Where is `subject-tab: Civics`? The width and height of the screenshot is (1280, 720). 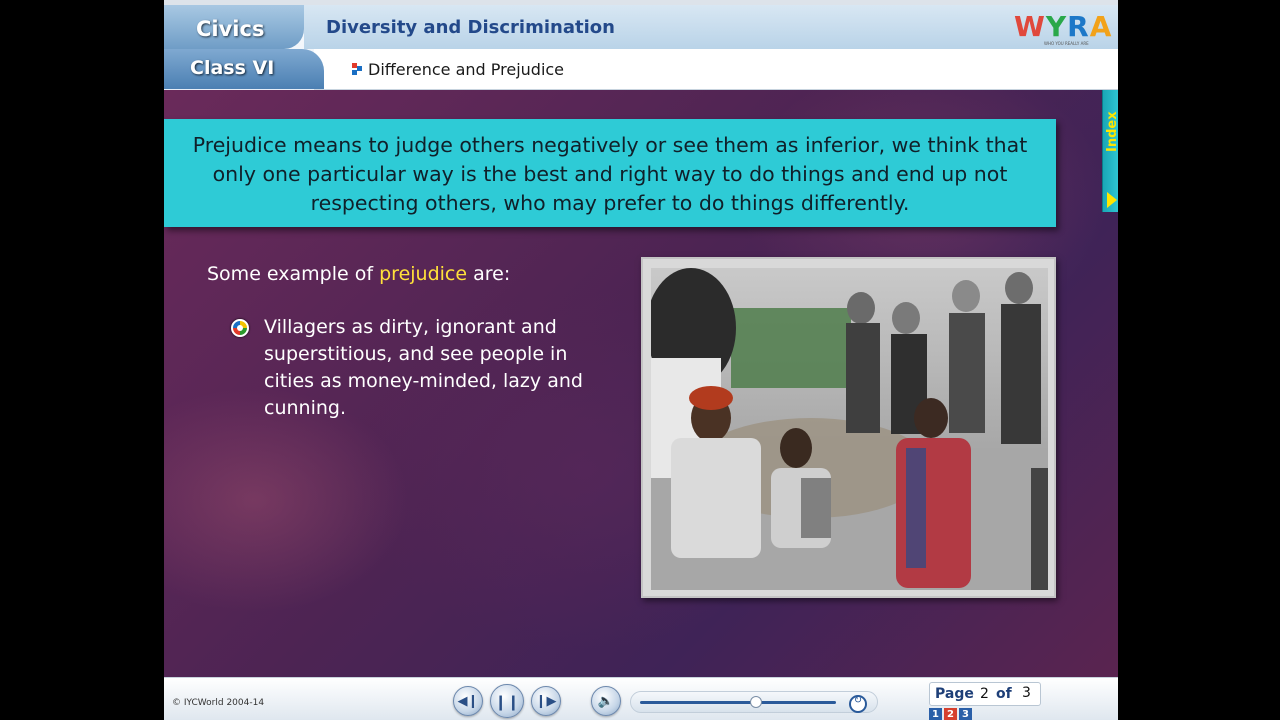
subject-tab: Civics is located at coordinates (234, 27).